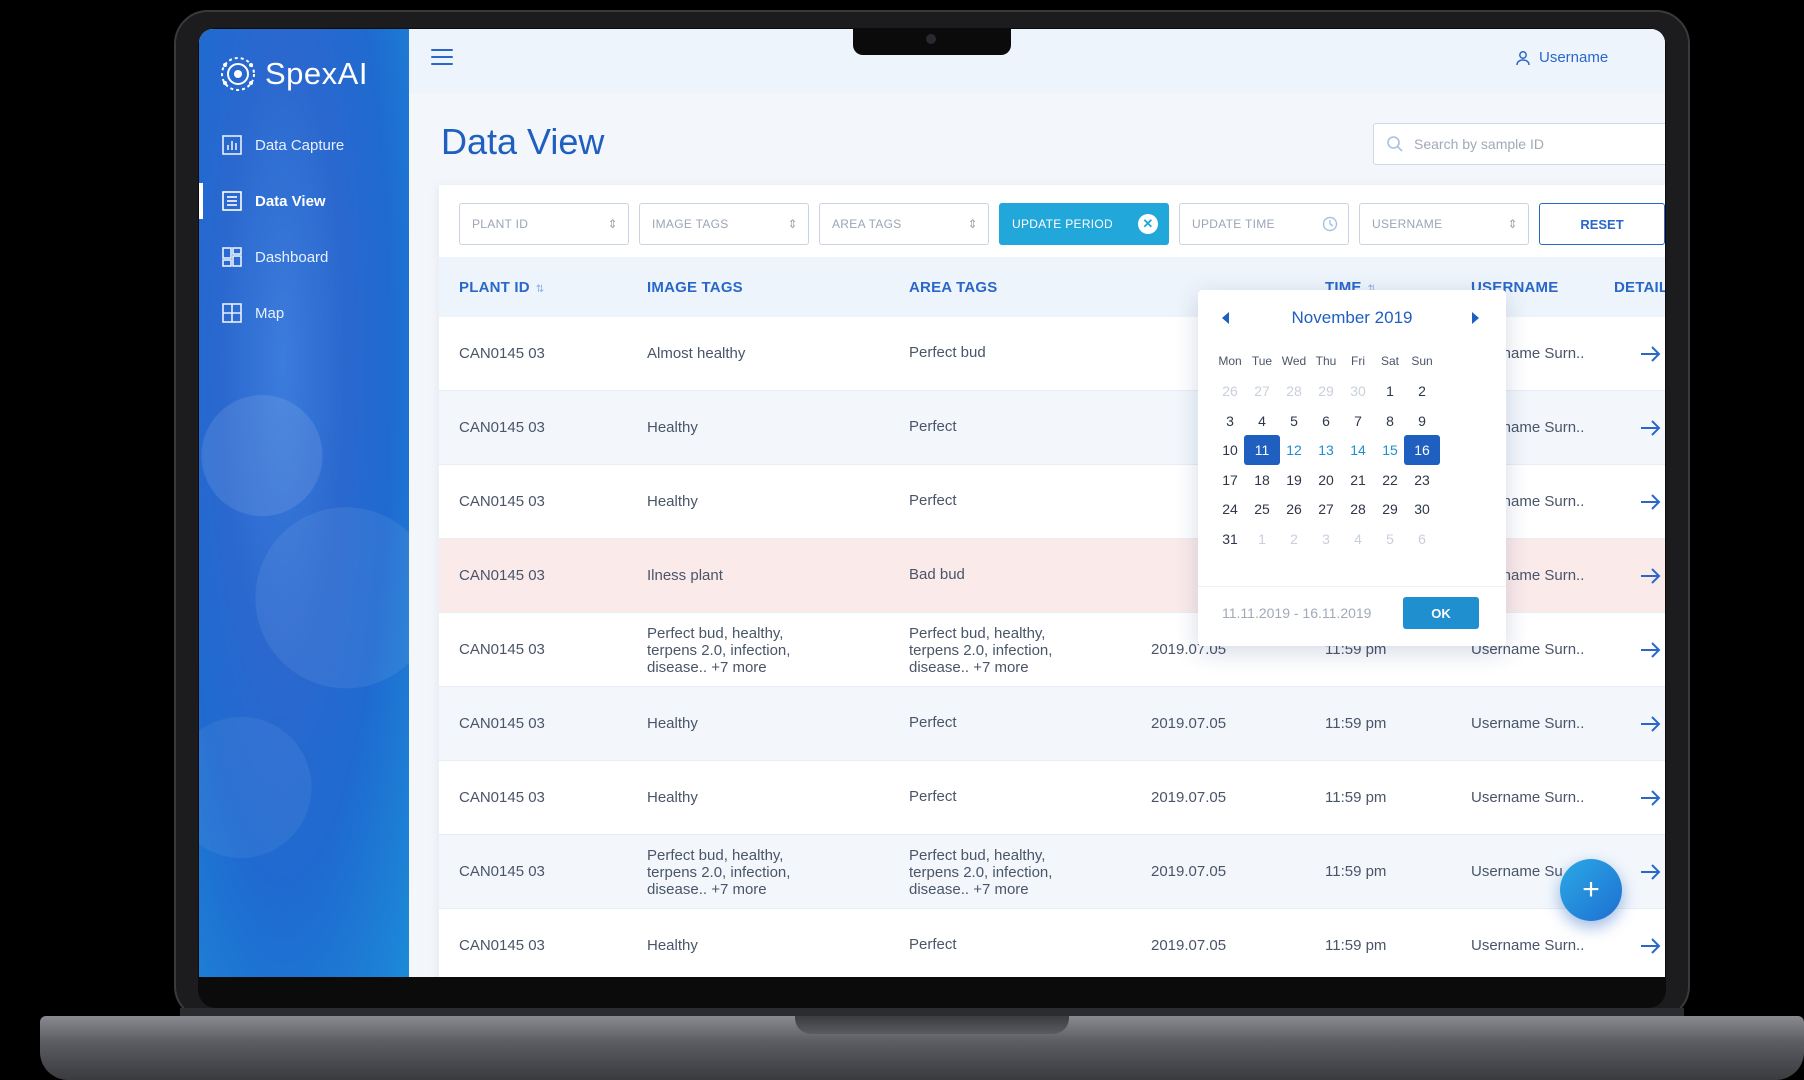 The width and height of the screenshot is (1804, 1080). I want to click on next-month-icon, so click(1475, 318).